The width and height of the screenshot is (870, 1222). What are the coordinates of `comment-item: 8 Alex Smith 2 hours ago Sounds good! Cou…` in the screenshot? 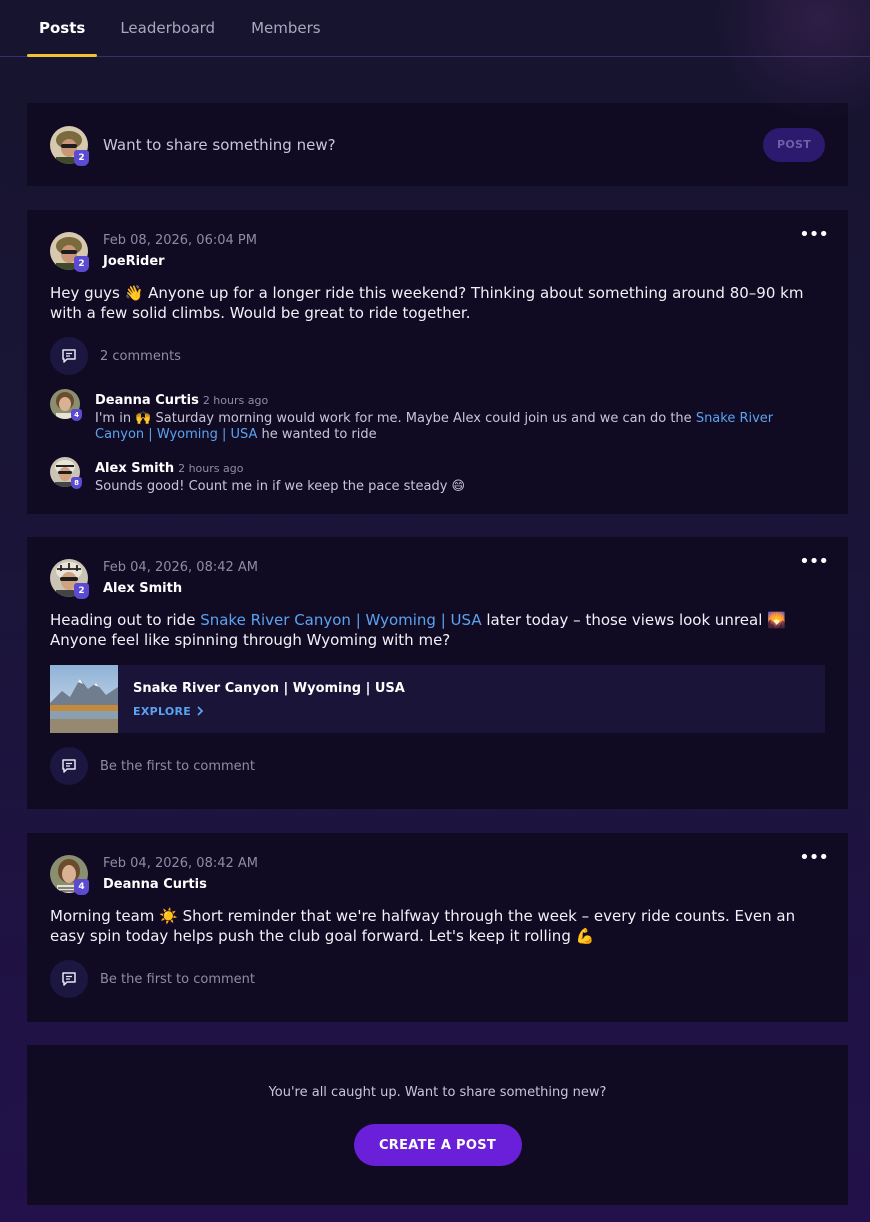 It's located at (437, 476).